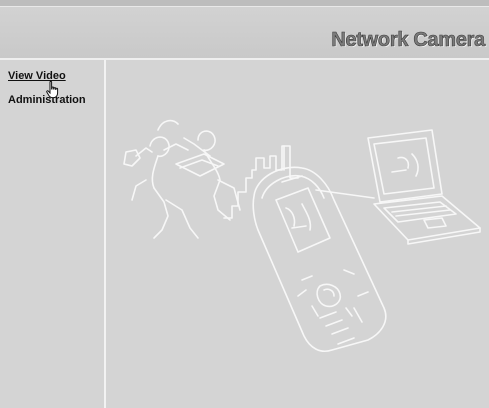  Describe the element at coordinates (244, 33) in the screenshot. I see `page-header: Network Camera` at that location.